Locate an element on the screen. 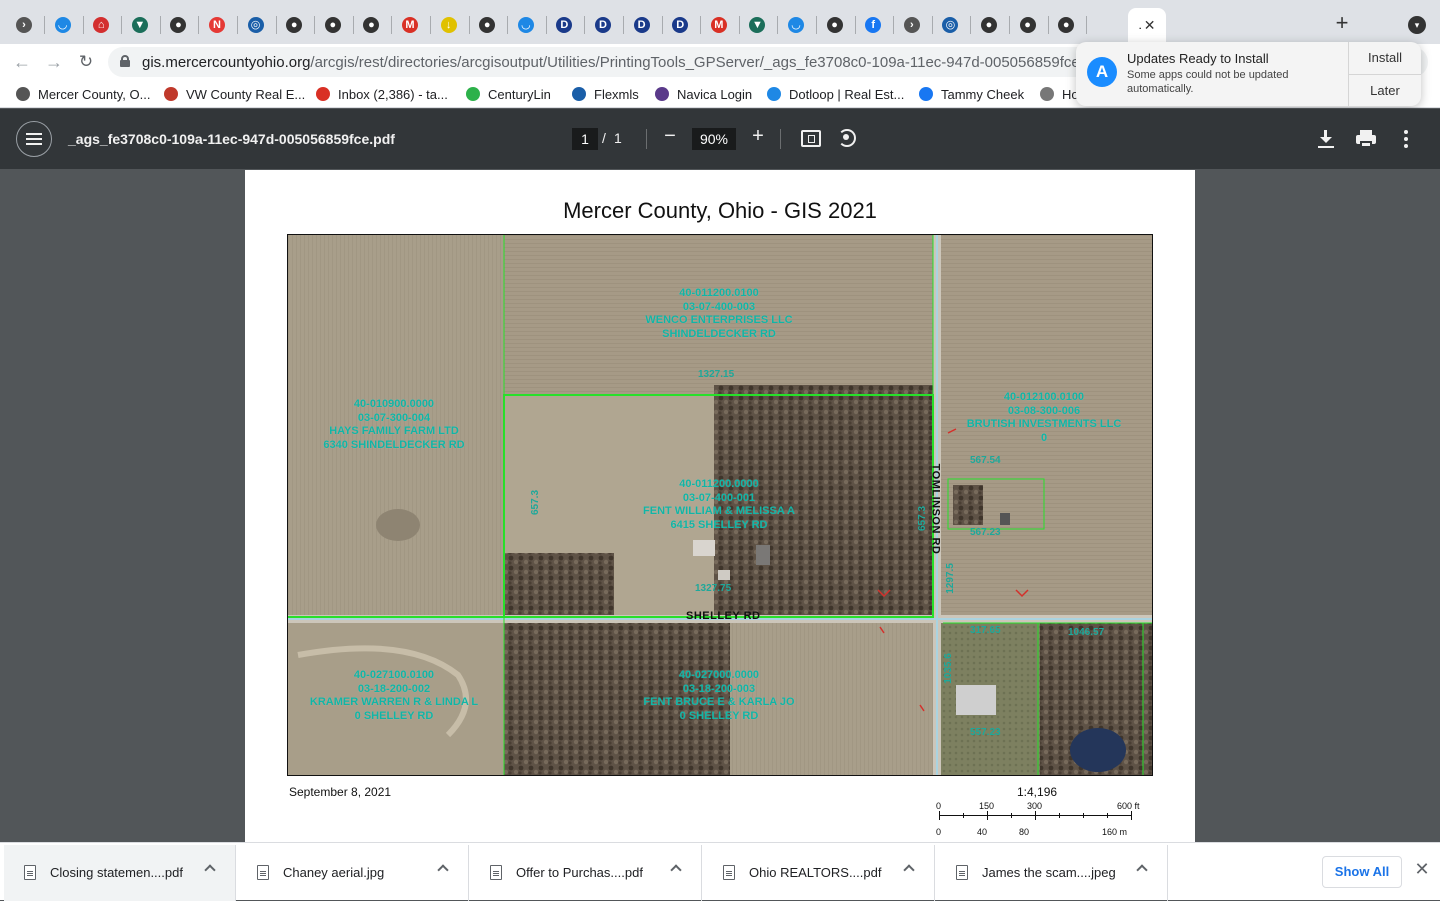  bookmark-item: CenturyLin is located at coordinates (508, 94).